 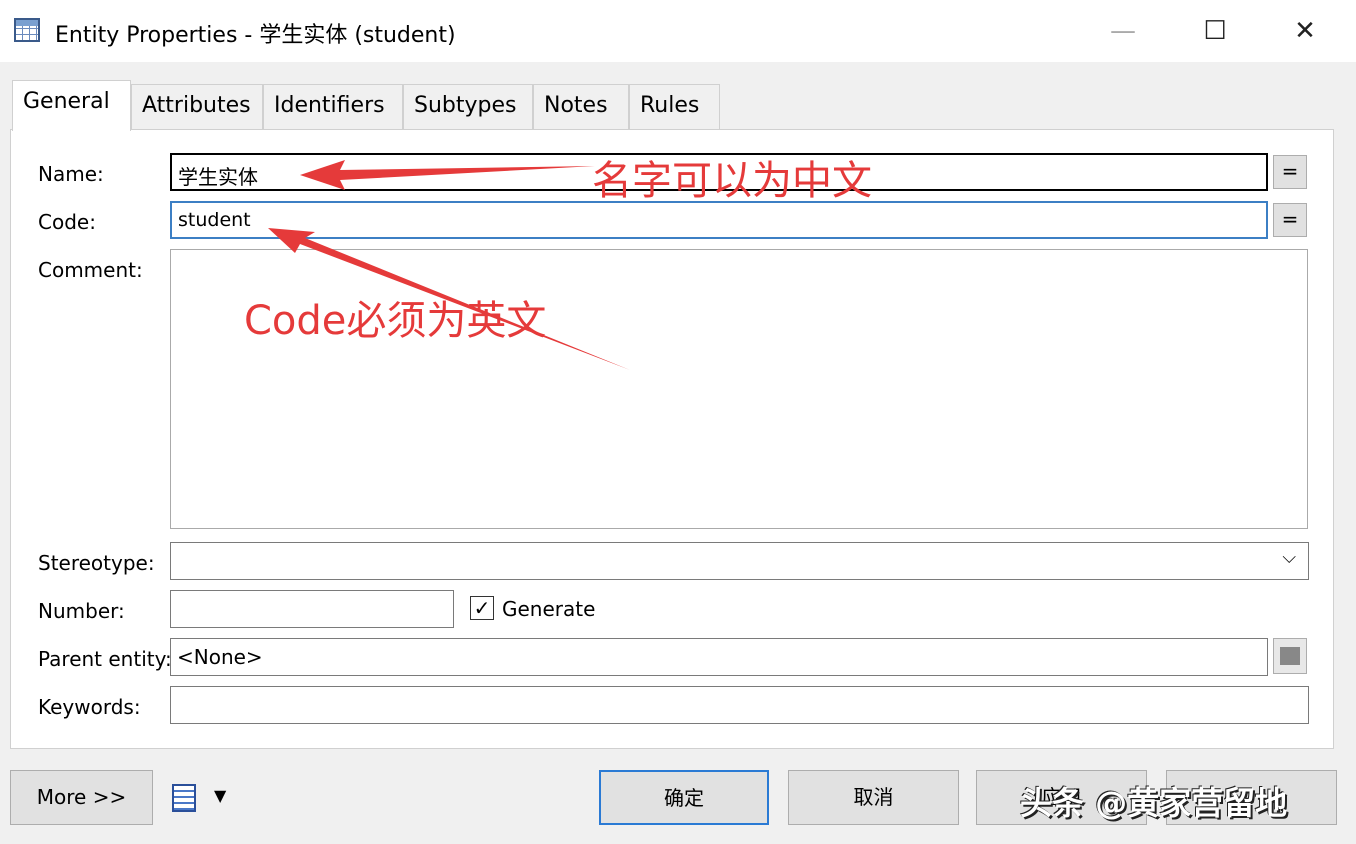 What do you see at coordinates (447, 175) in the screenshot?
I see `name-arrow` at bounding box center [447, 175].